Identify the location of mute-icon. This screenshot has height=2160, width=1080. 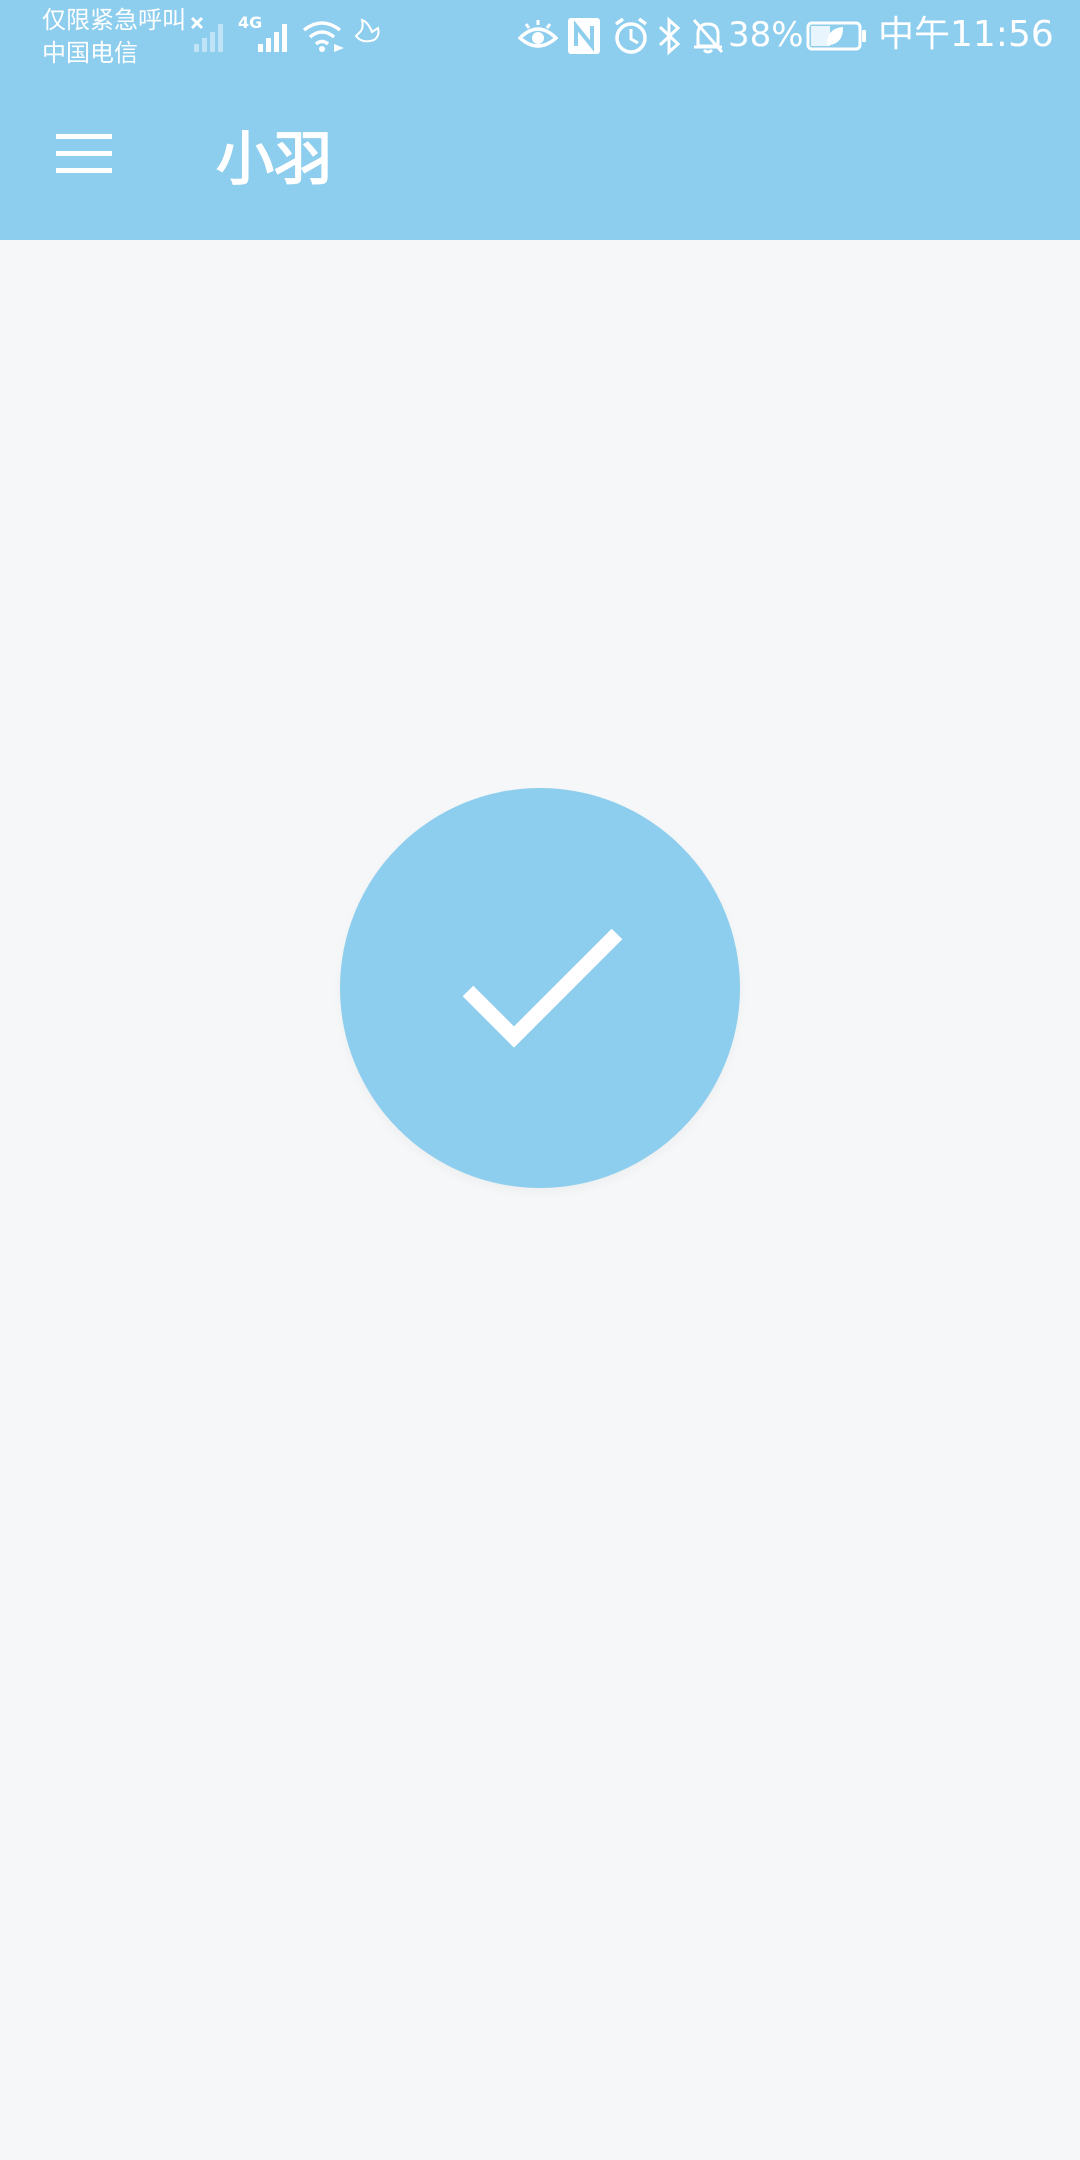
(708, 36).